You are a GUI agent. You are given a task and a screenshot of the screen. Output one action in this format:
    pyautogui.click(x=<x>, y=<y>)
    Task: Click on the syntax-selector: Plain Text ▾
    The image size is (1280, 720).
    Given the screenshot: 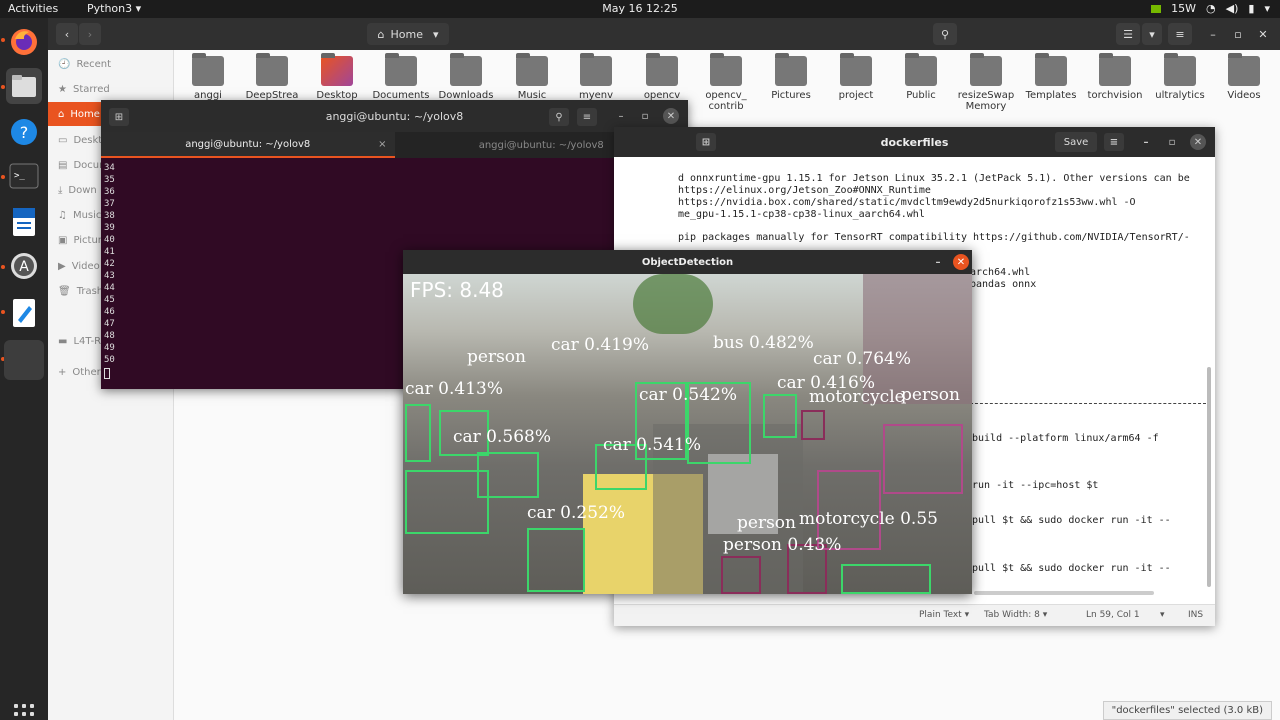 What is the action you would take?
    pyautogui.click(x=944, y=615)
    